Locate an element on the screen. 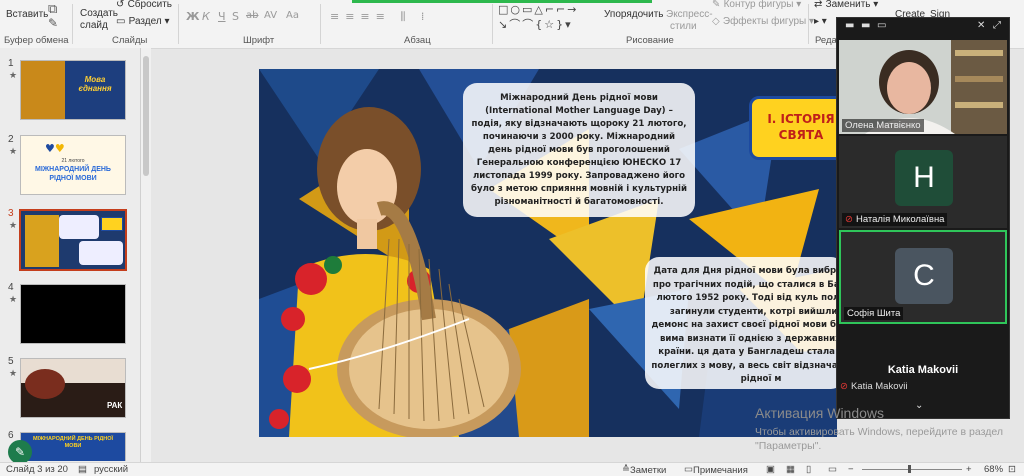  chevron-down-icon: ⌄ is located at coordinates (919, 405).